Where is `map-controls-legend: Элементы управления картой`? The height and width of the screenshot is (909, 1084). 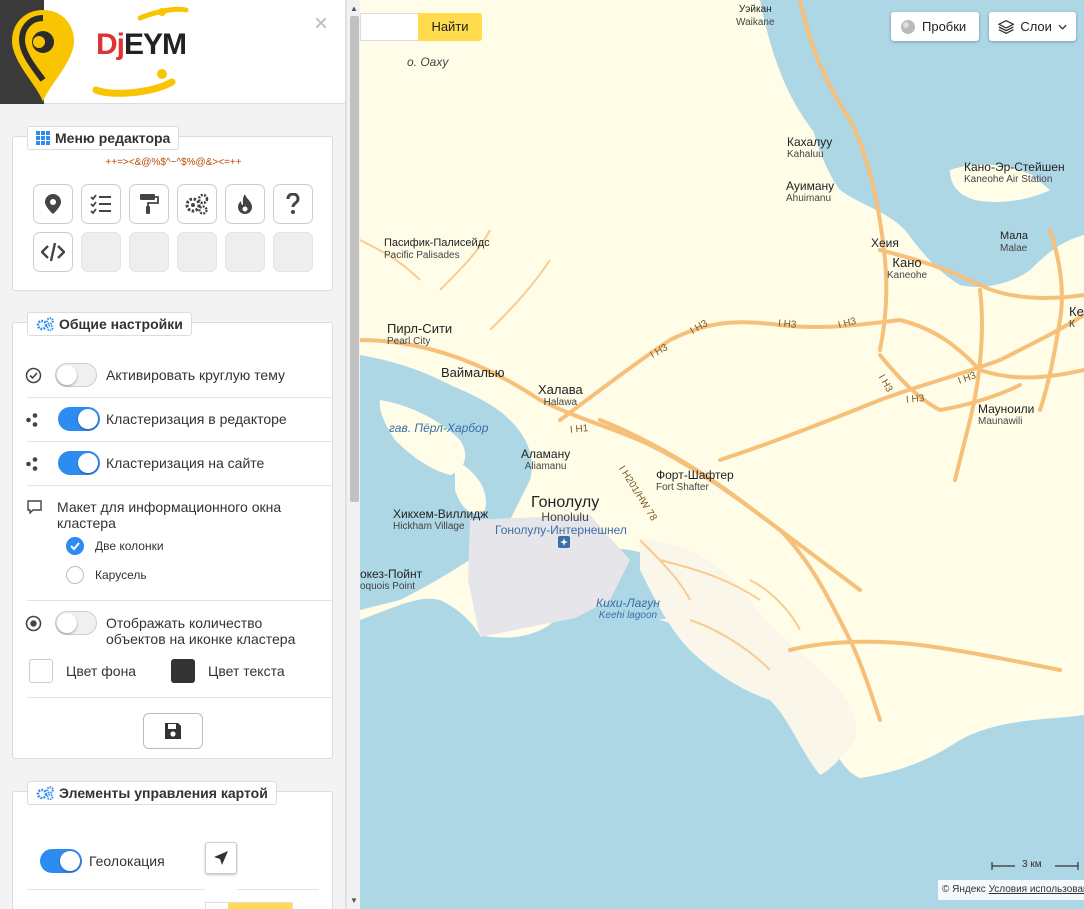 map-controls-legend: Элементы управления картой is located at coordinates (152, 793).